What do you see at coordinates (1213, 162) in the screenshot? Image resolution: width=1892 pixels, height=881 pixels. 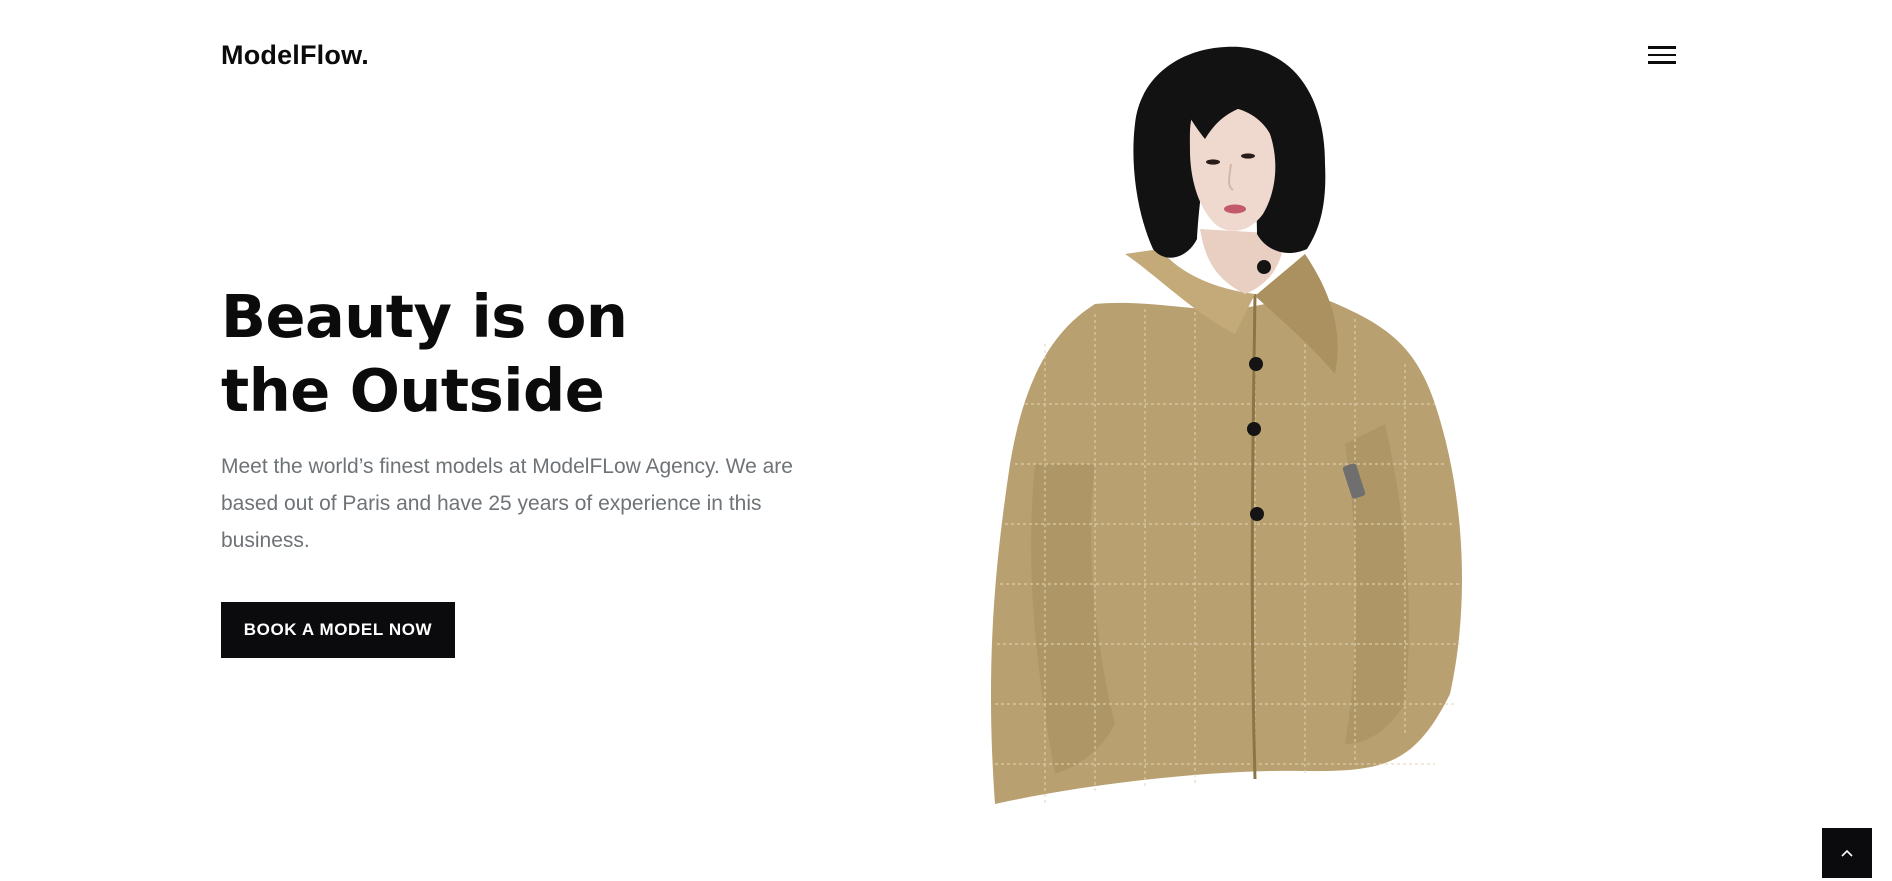 I see `left-eye` at bounding box center [1213, 162].